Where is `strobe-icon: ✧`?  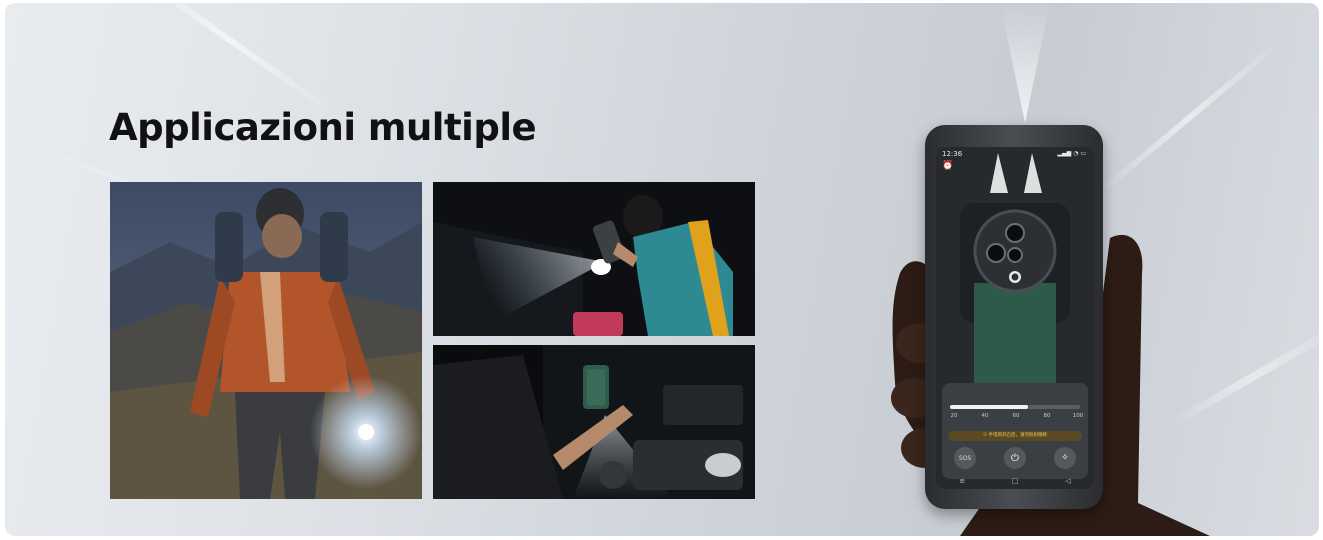 strobe-icon: ✧ is located at coordinates (1065, 458).